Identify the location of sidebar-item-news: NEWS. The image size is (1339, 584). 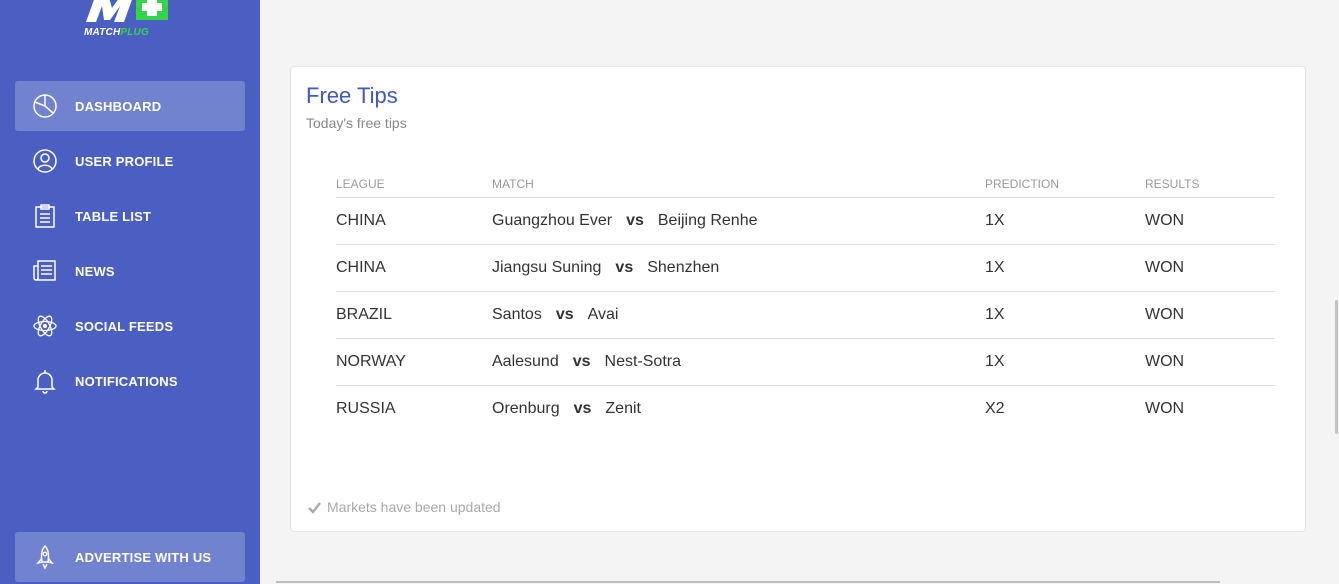
(130, 271).